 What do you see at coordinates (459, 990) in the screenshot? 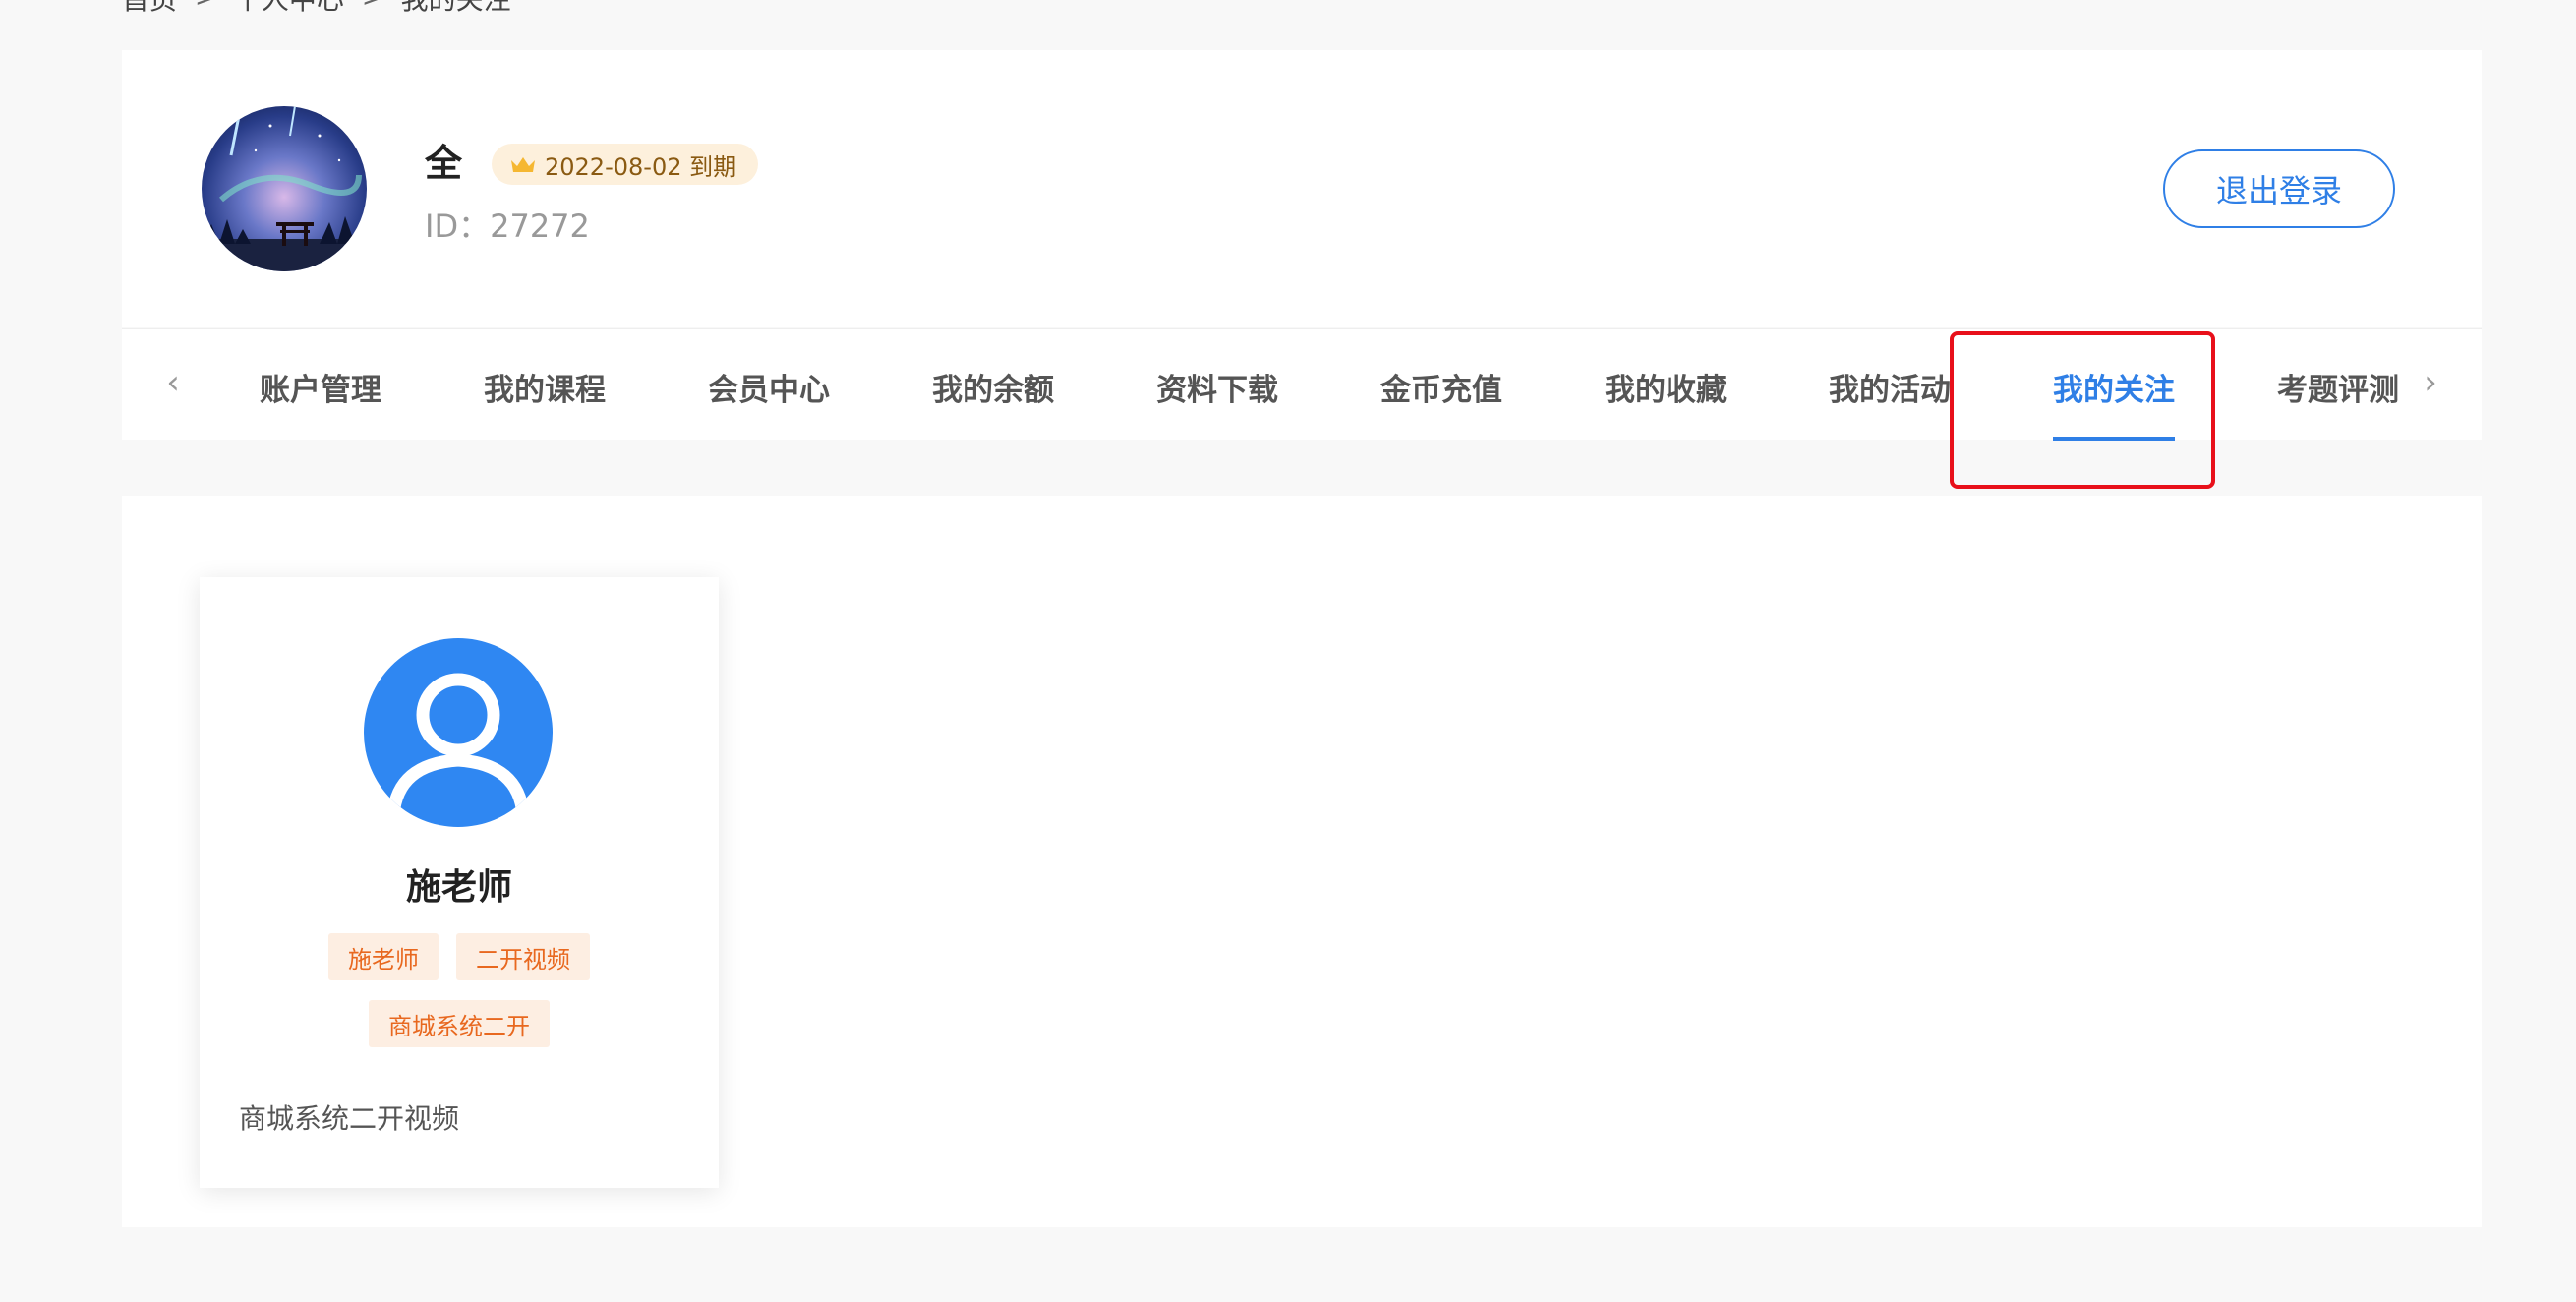
I see `teacher-tags: 施老师 二开视频 商城系统二开` at bounding box center [459, 990].